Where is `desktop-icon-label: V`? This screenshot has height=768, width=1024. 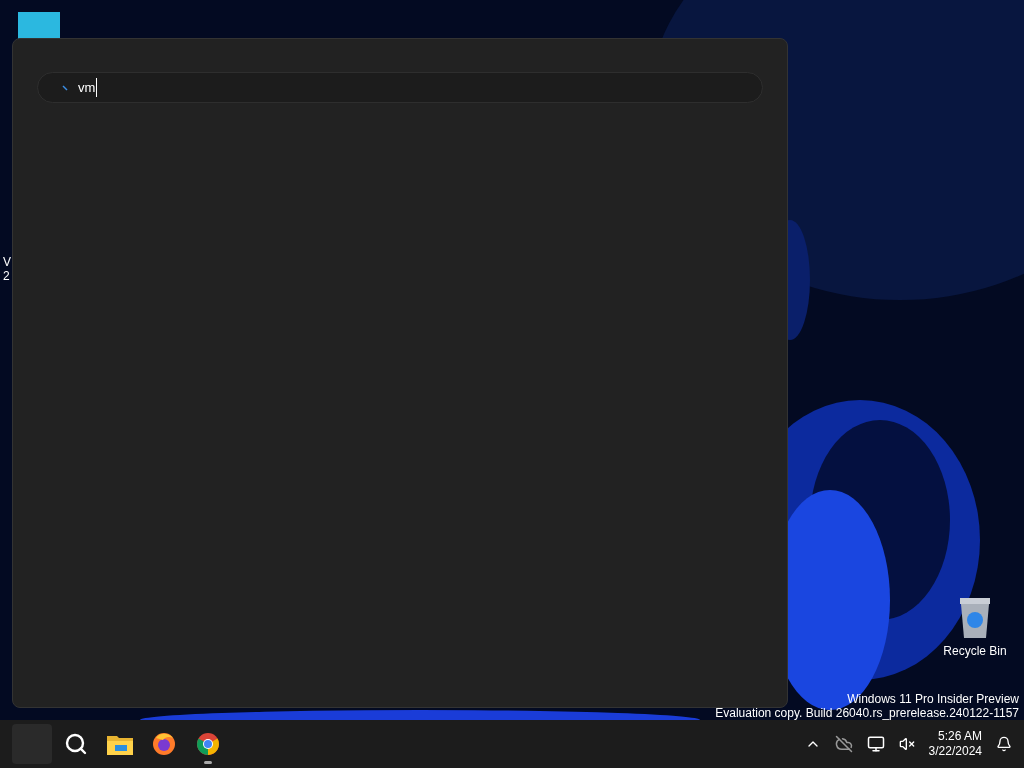
desktop-icon-label: V is located at coordinates (7, 262).